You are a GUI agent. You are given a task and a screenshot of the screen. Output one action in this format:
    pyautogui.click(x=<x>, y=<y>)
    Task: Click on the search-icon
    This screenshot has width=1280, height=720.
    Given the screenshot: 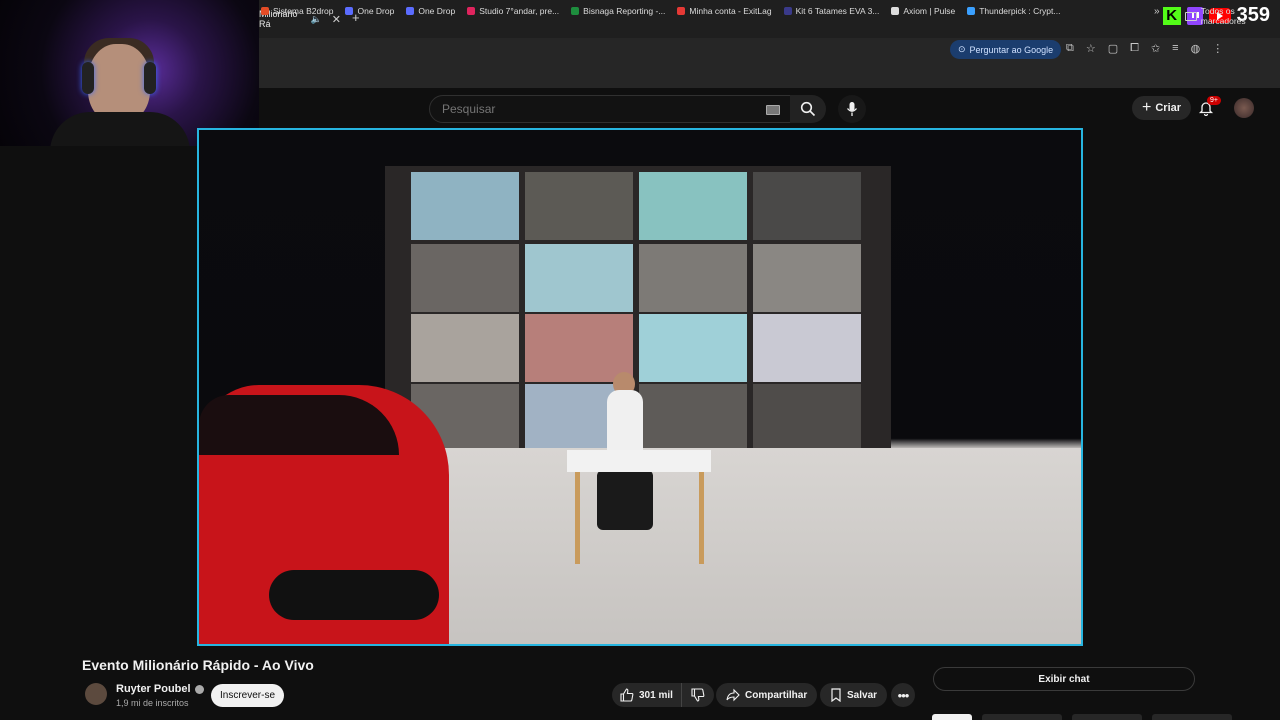 What is the action you would take?
    pyautogui.click(x=808, y=109)
    